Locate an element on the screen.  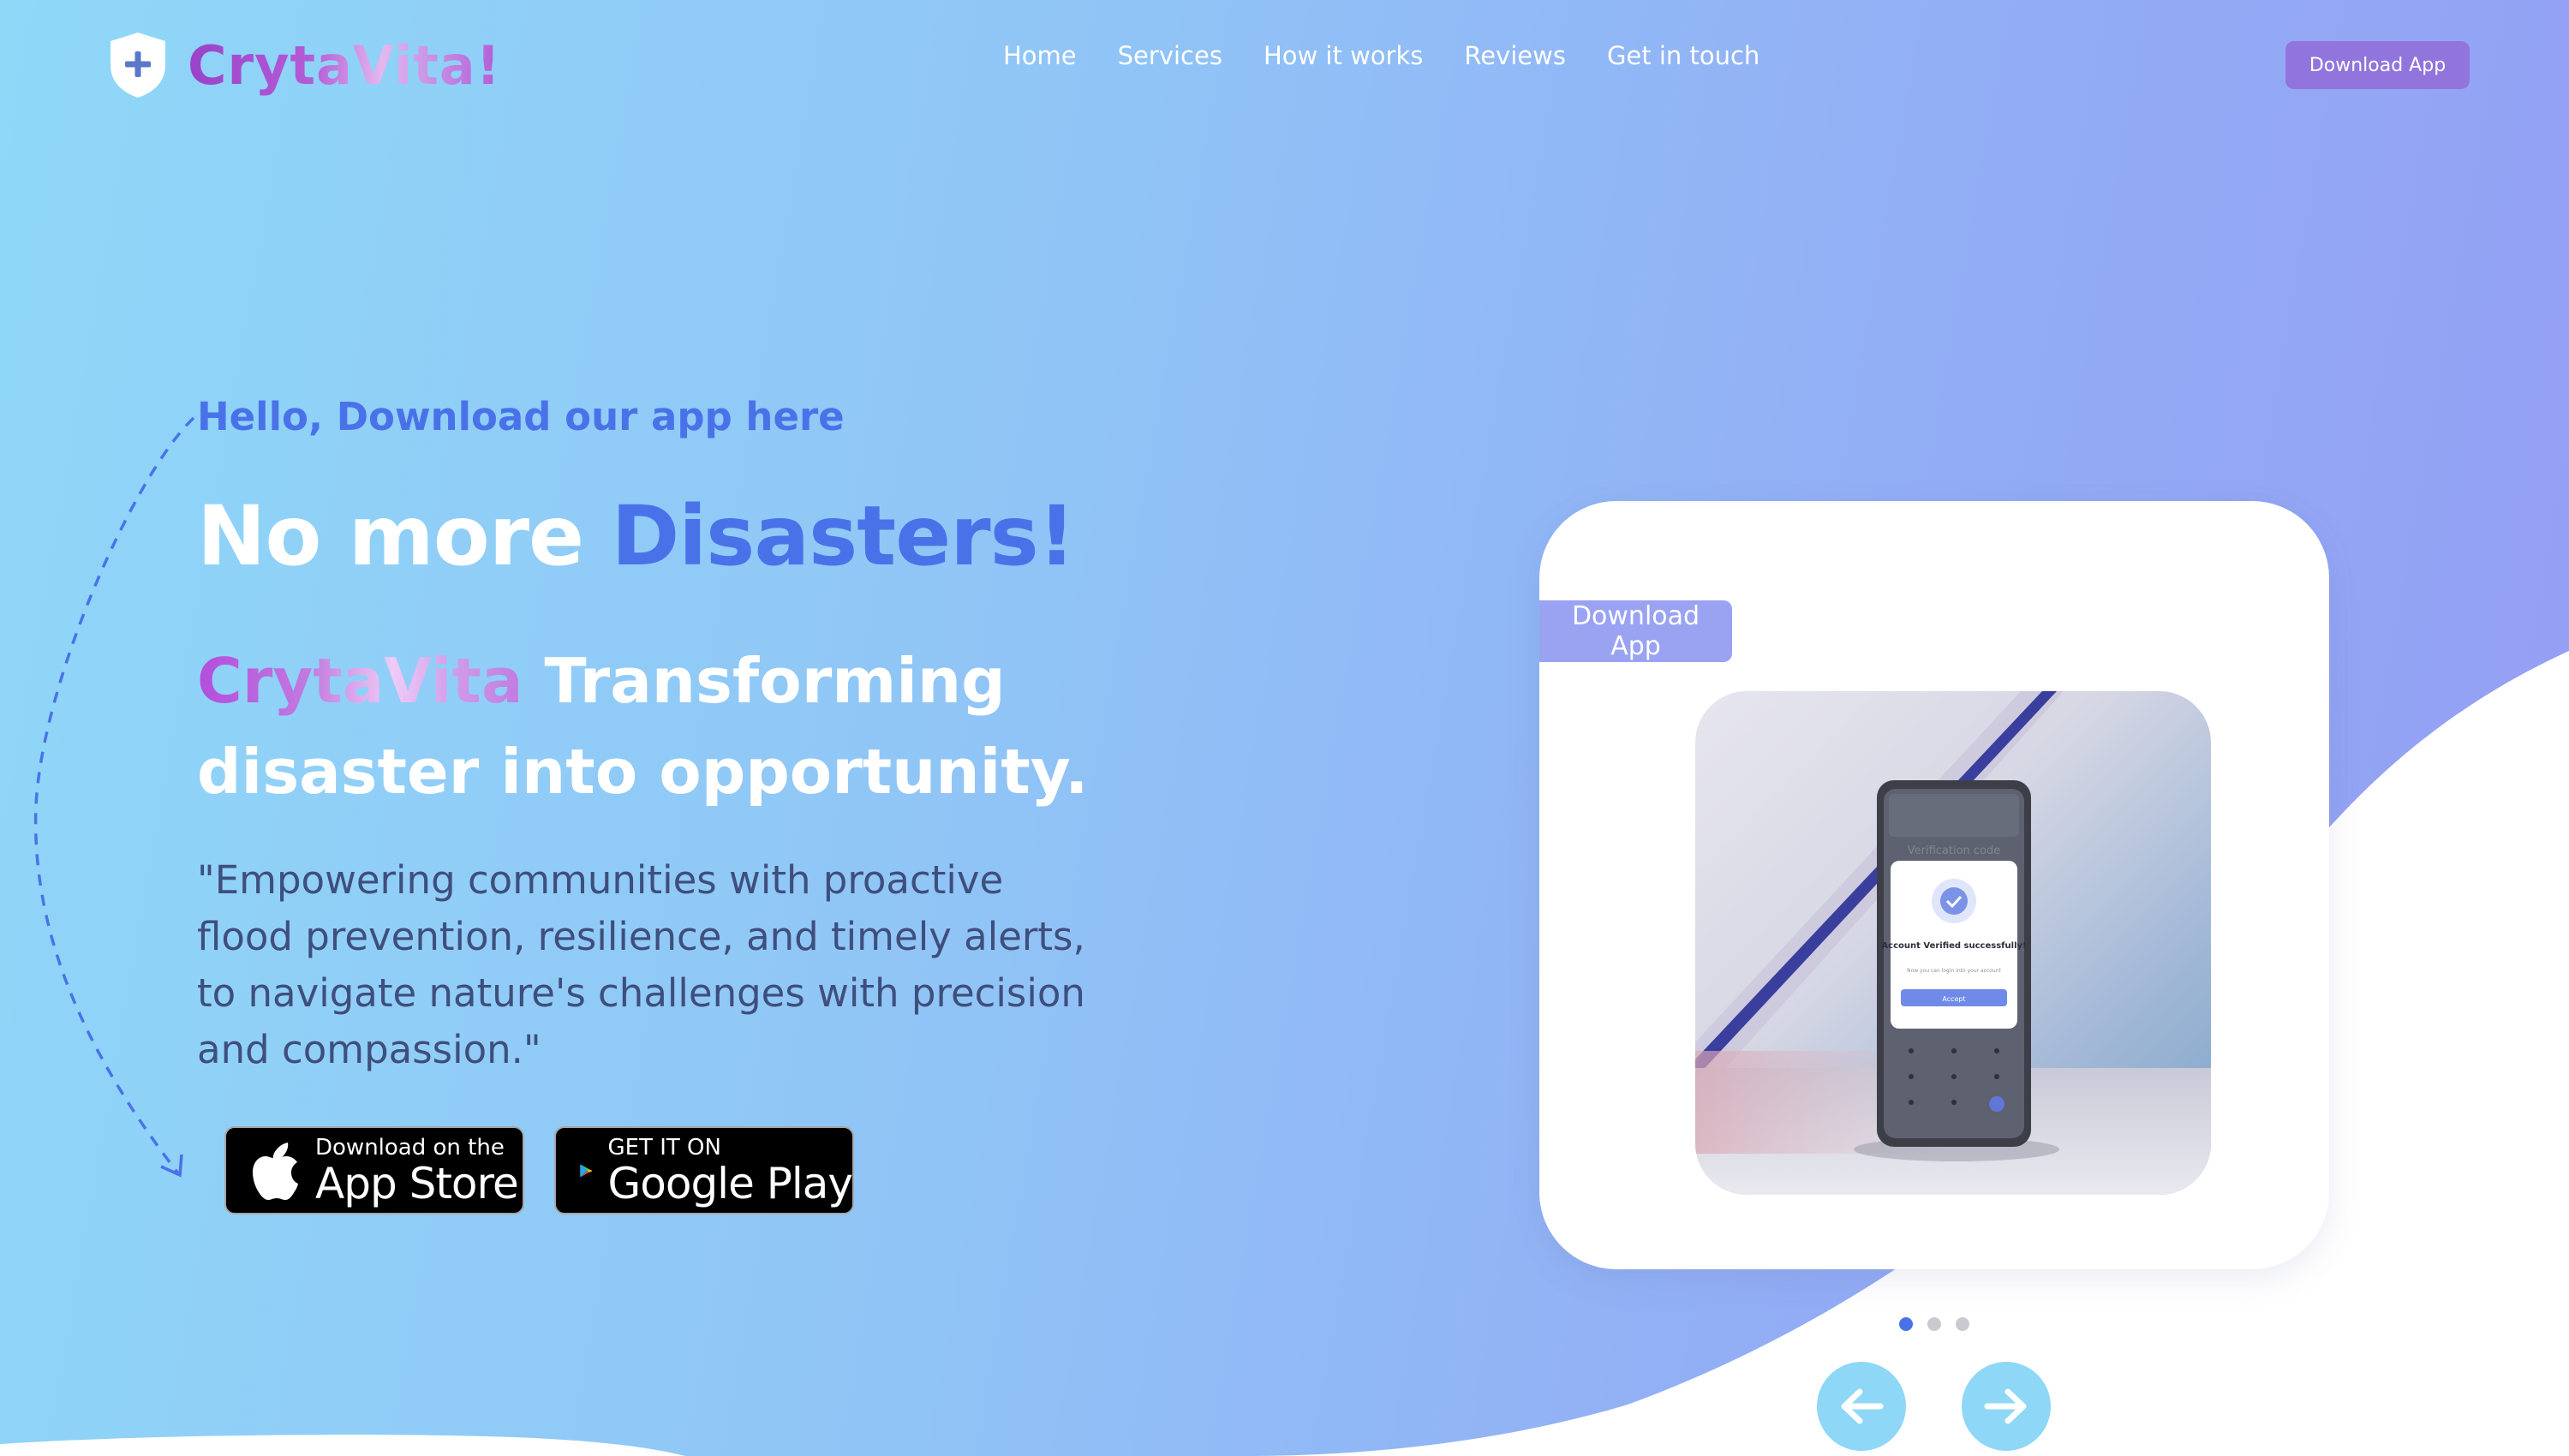
shield-plus-icon is located at coordinates (138, 65).